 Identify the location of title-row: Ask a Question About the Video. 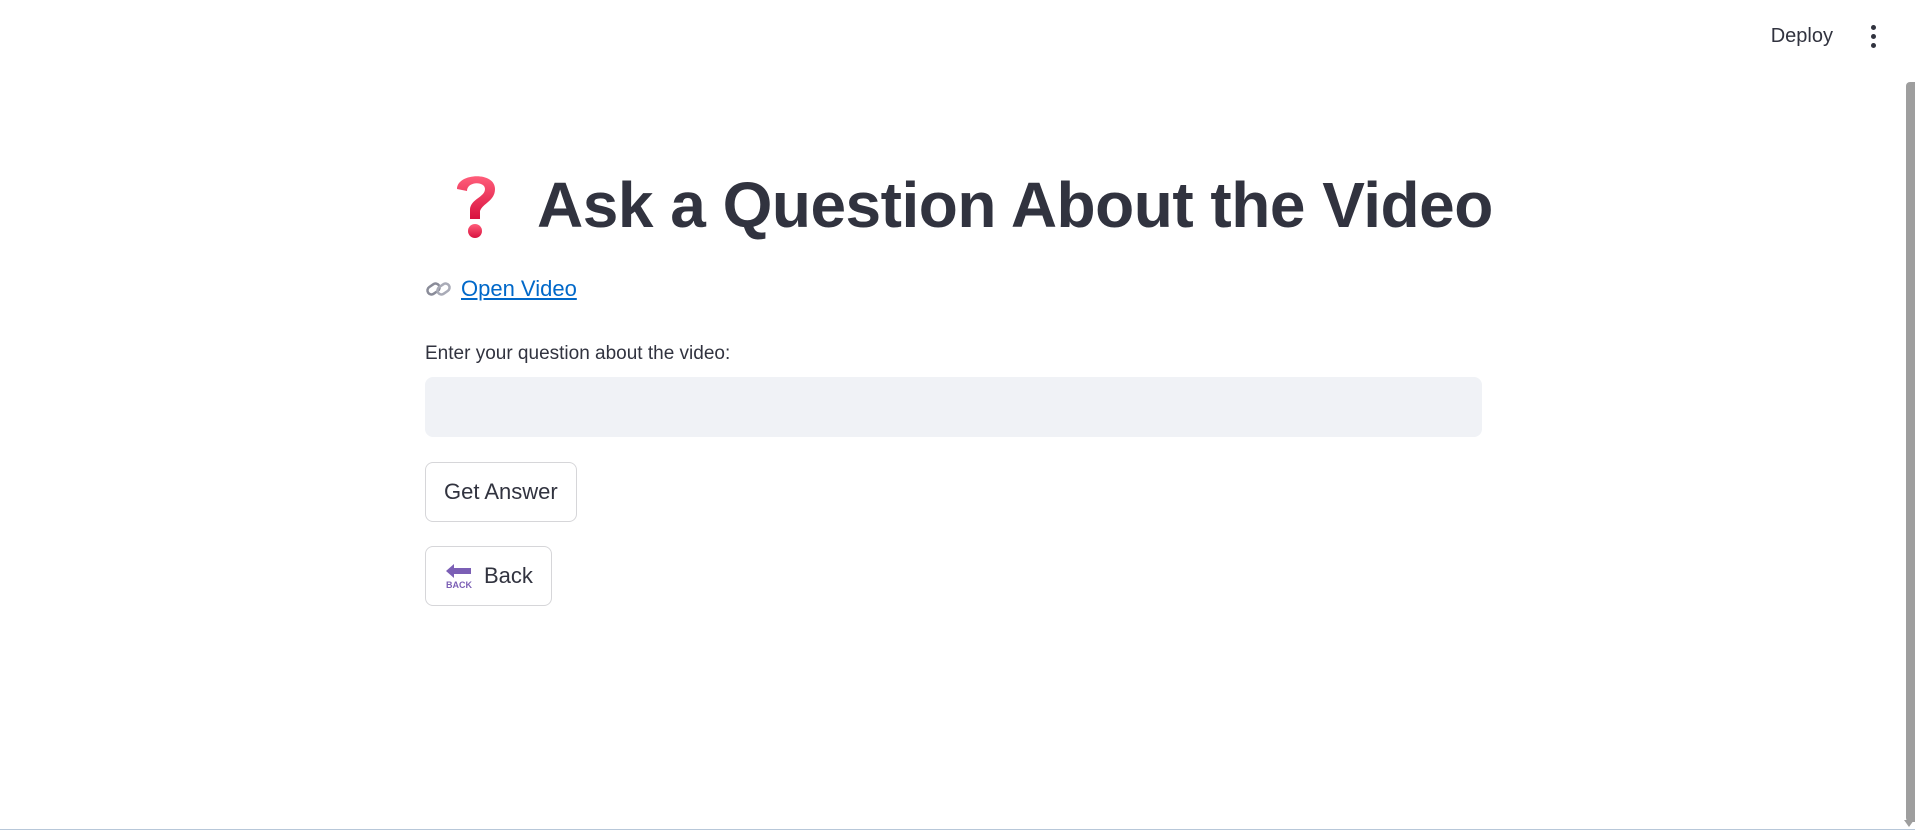
(959, 205).